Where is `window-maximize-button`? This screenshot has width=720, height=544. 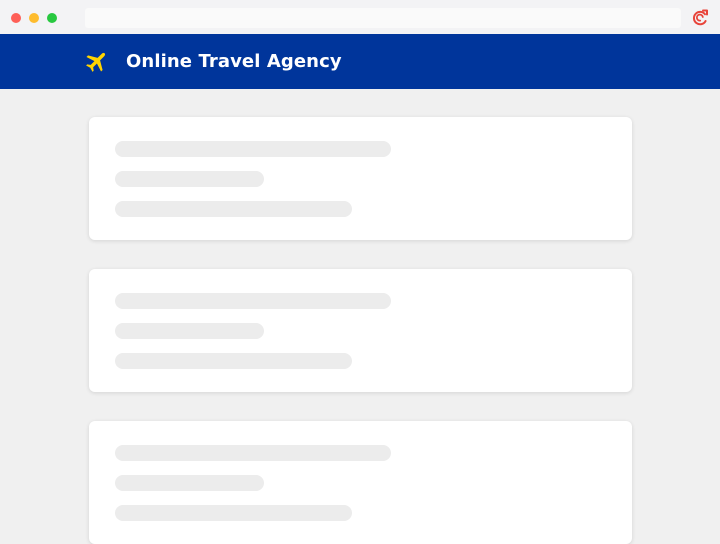 window-maximize-button is located at coordinates (52, 18).